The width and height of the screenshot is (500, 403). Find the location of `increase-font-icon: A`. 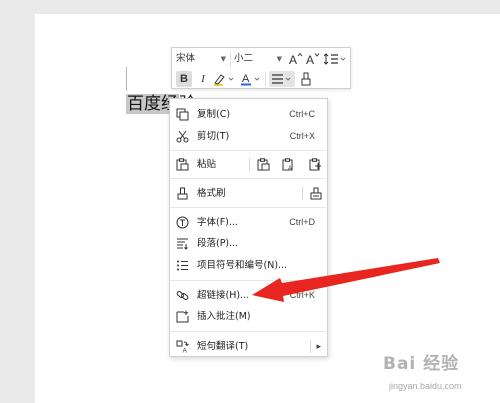

increase-font-icon: A is located at coordinates (296, 59).